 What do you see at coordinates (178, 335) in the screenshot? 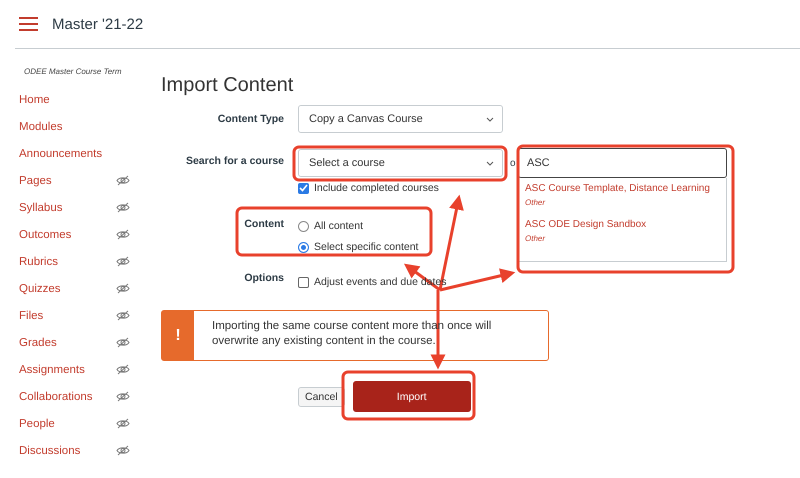
I see `alert-icon: !` at bounding box center [178, 335].